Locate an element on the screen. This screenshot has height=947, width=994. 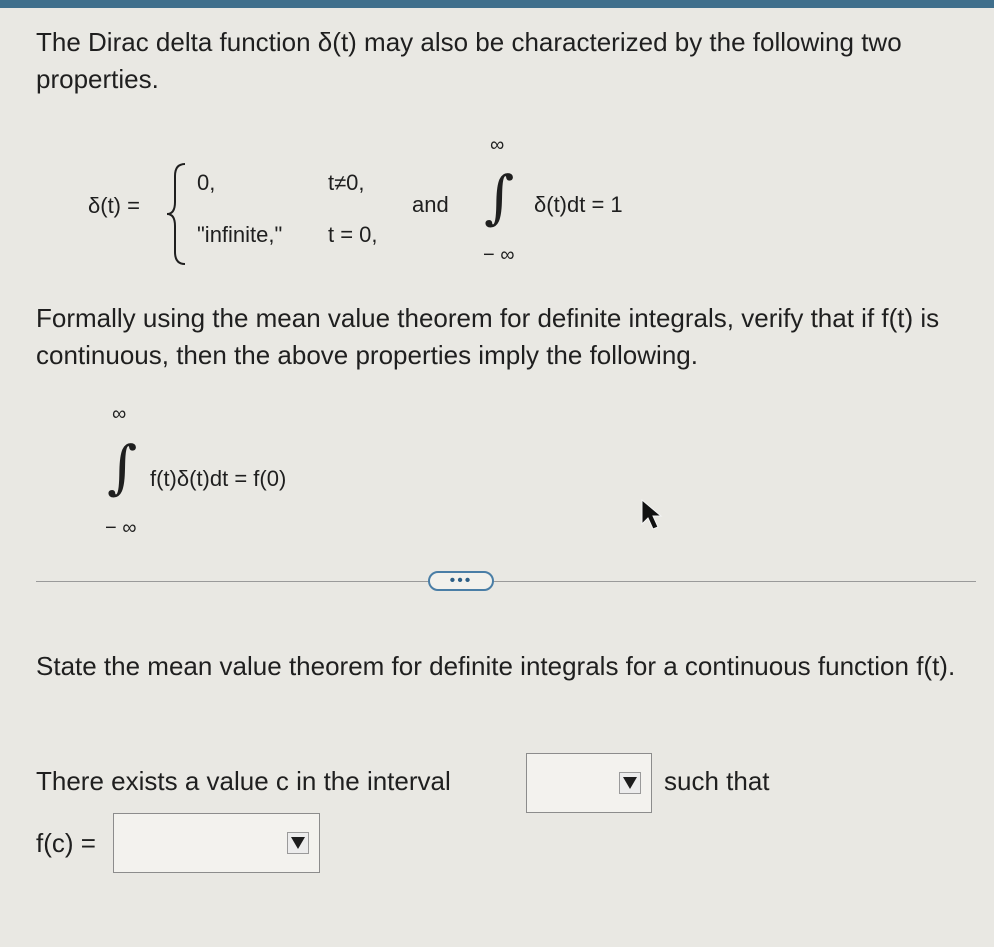
integral-upper-limit: ∞ is located at coordinates (497, 145).